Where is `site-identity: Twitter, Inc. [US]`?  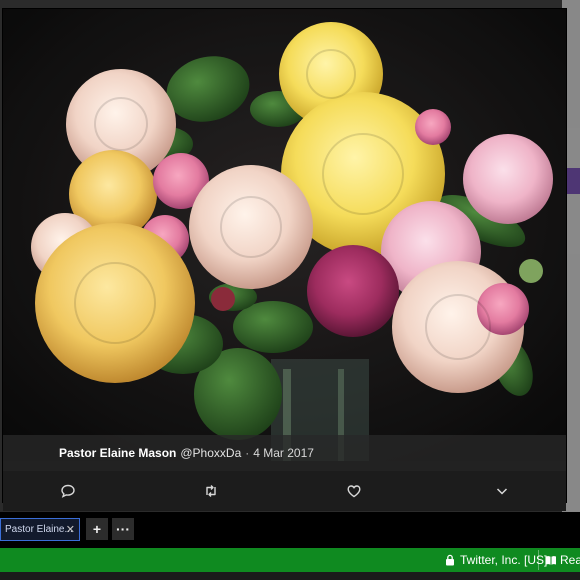
site-identity: Twitter, Inc. [US] is located at coordinates (503, 560).